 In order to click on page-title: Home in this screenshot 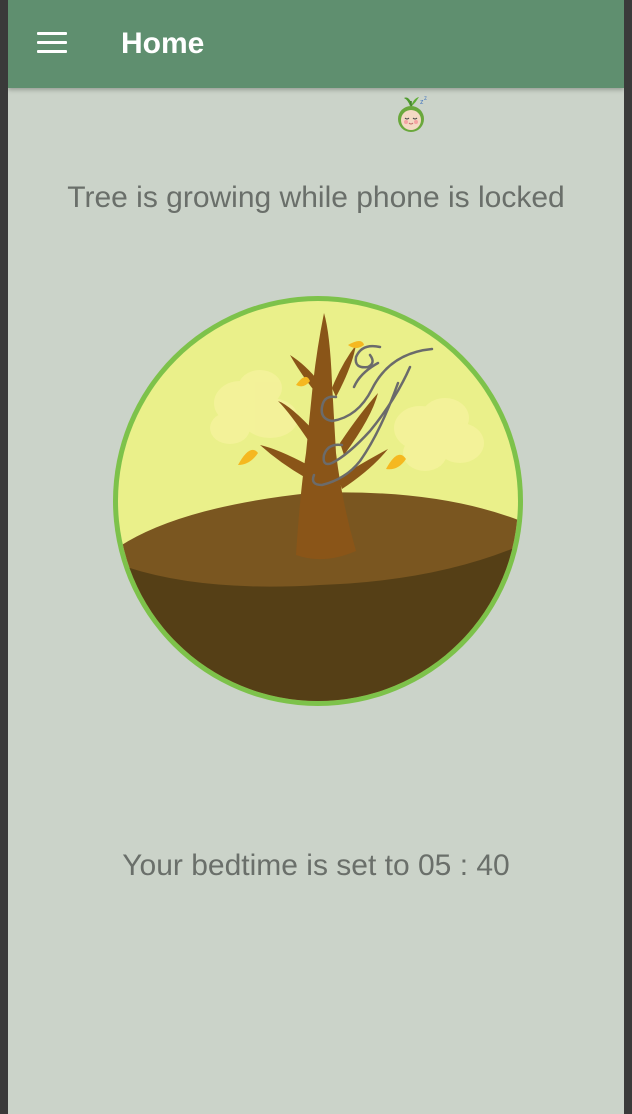, I will do `click(163, 43)`.